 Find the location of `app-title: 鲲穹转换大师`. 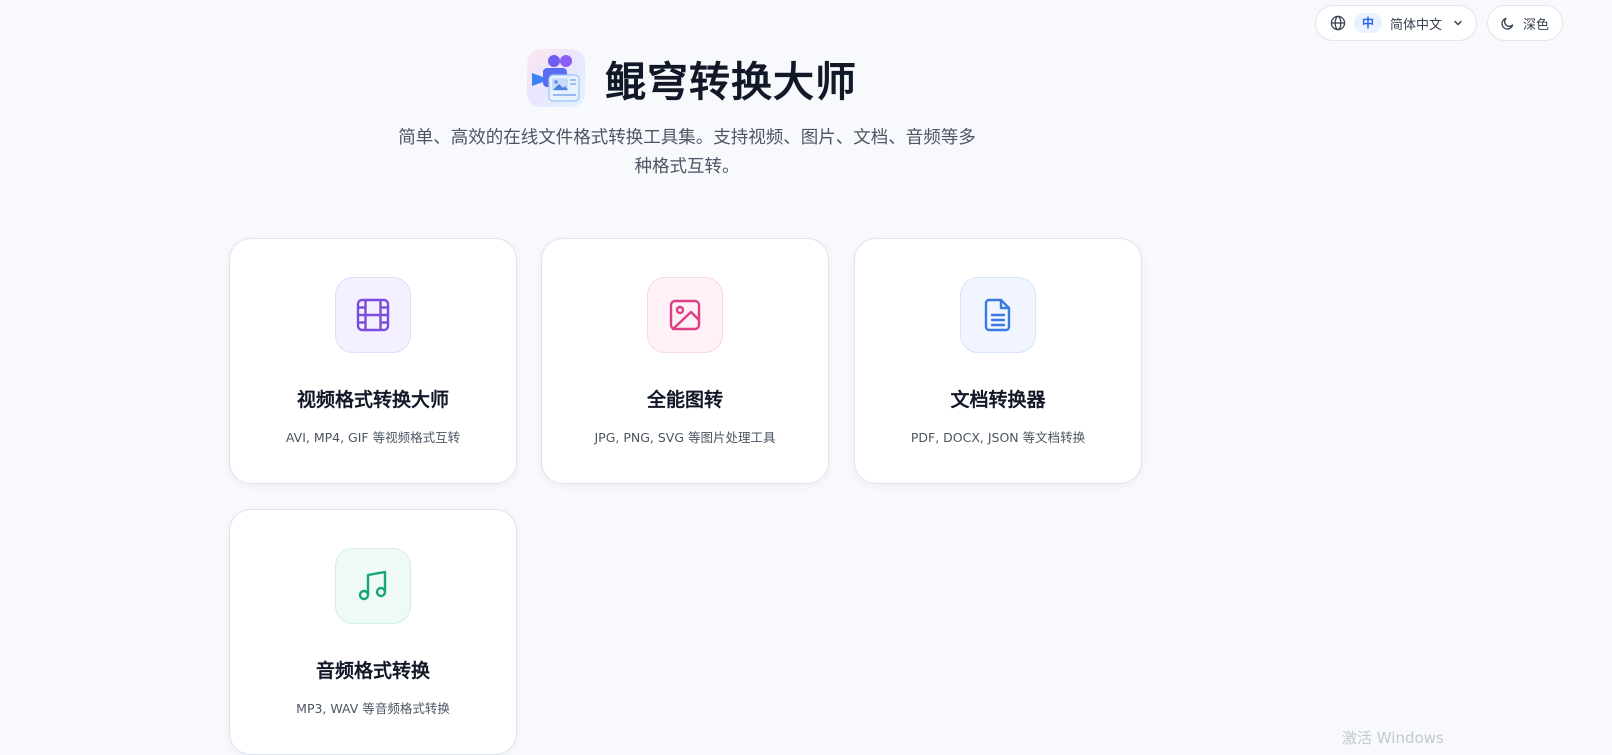

app-title: 鲲穹转换大师 is located at coordinates (731, 82).